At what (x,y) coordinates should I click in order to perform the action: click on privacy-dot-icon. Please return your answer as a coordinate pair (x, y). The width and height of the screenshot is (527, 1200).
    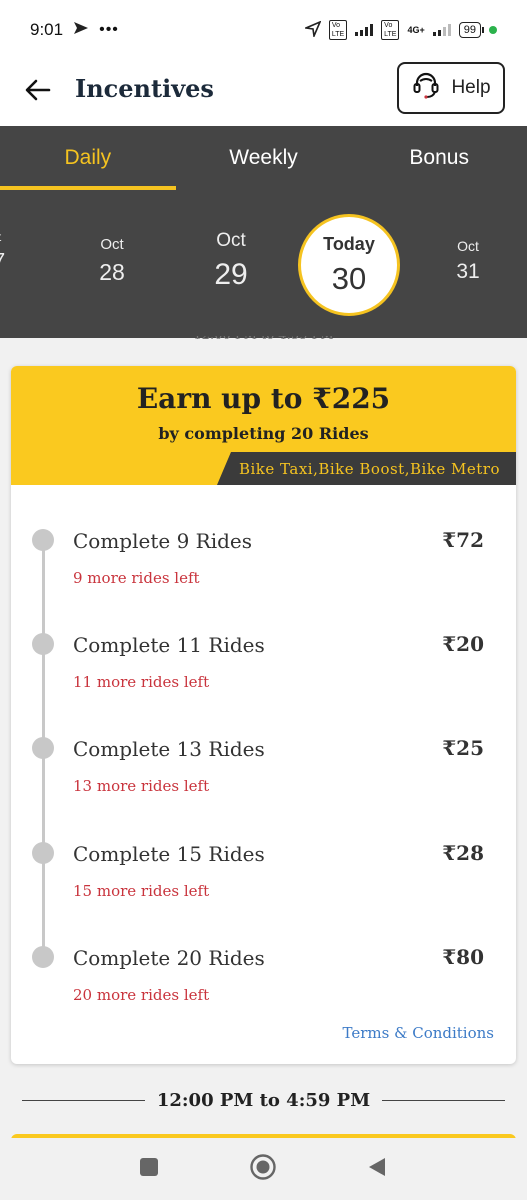
    Looking at the image, I should click on (493, 30).